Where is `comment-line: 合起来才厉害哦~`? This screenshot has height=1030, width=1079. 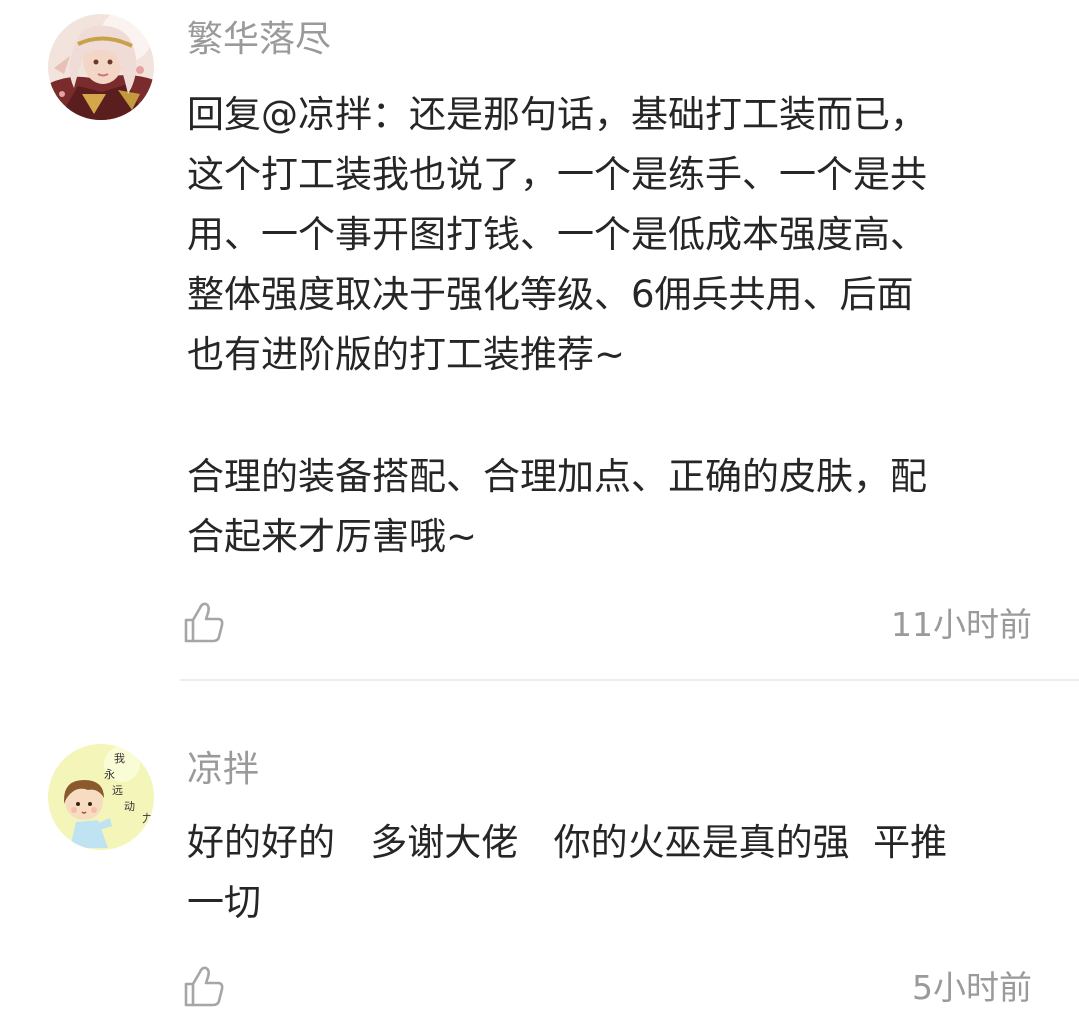 comment-line: 合起来才厉害哦~ is located at coordinates (332, 536).